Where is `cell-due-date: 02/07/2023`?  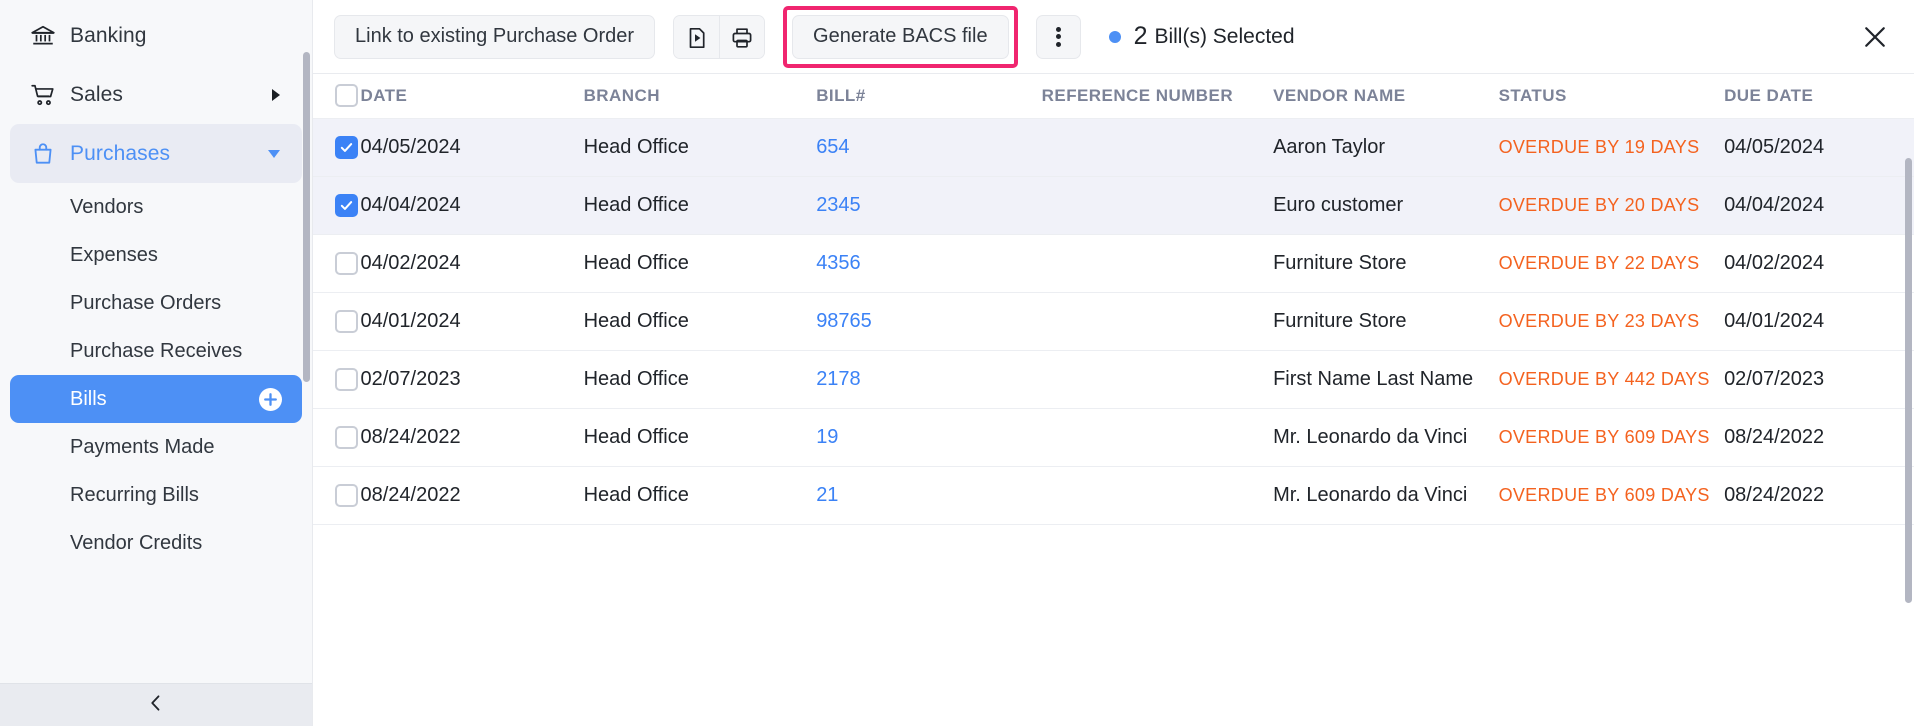
cell-due-date: 02/07/2023 is located at coordinates (1819, 379).